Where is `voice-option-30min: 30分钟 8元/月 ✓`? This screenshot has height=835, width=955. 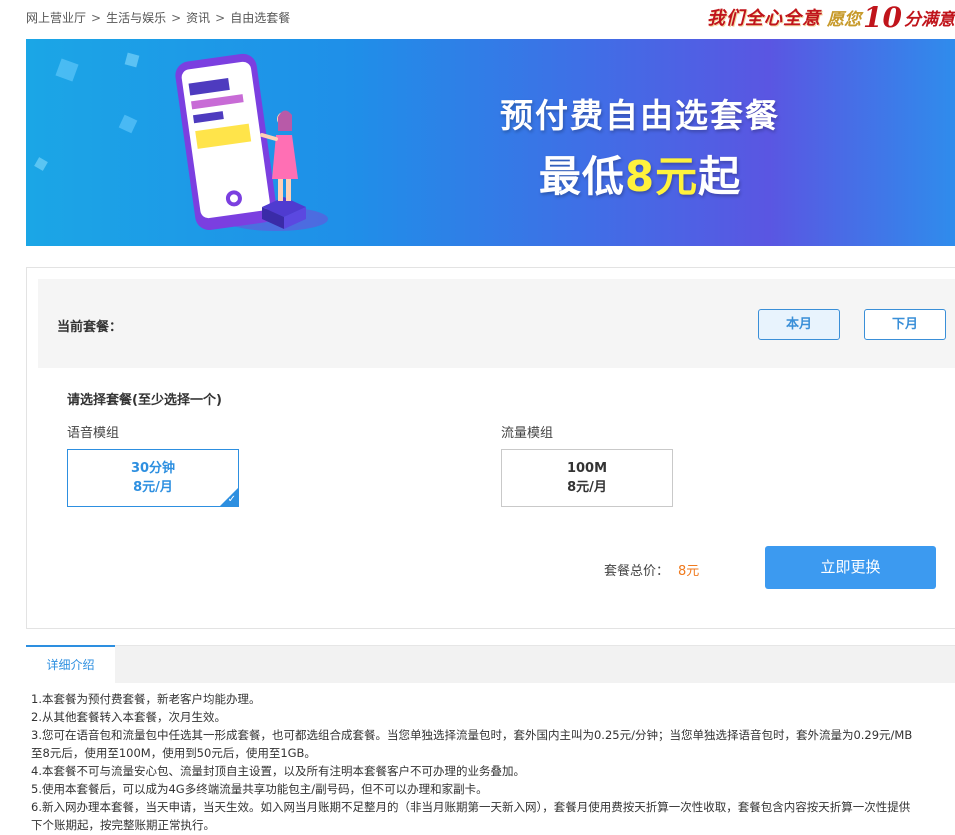
voice-option-30min: 30分钟 8元/月 ✓ is located at coordinates (153, 478).